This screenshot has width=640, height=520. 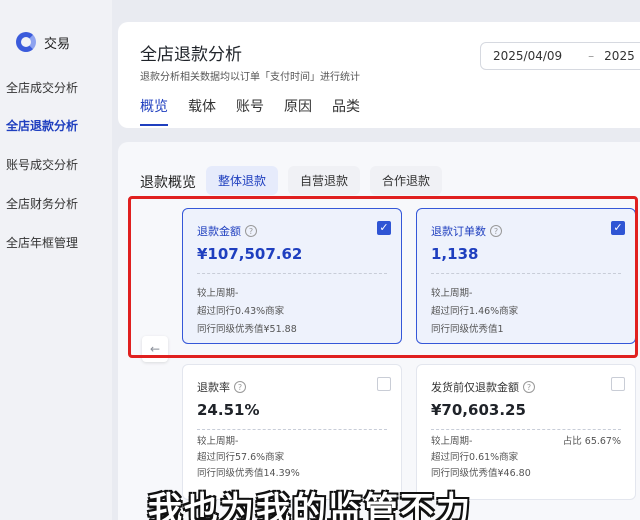 I want to click on tab-category: 品类, so click(x=346, y=111).